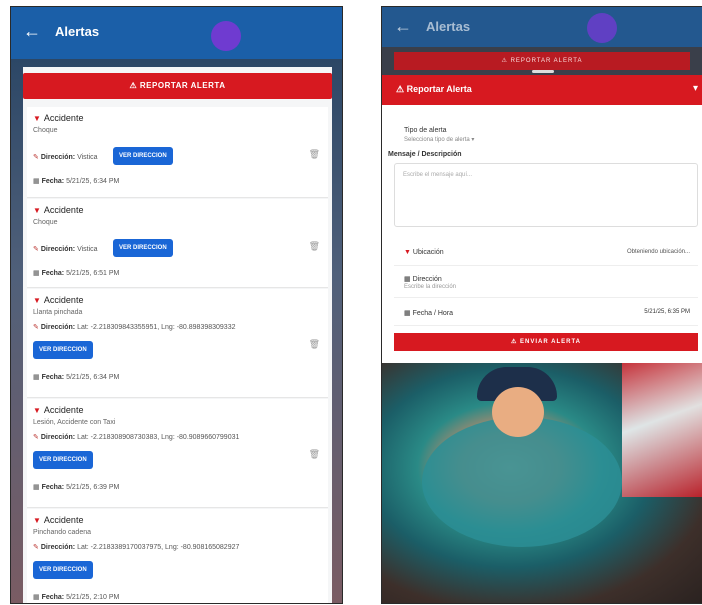 This screenshot has height=605, width=702. I want to click on alert-date: ▦ Fecha: 5/21/25, 6:51 PM, so click(76, 273).